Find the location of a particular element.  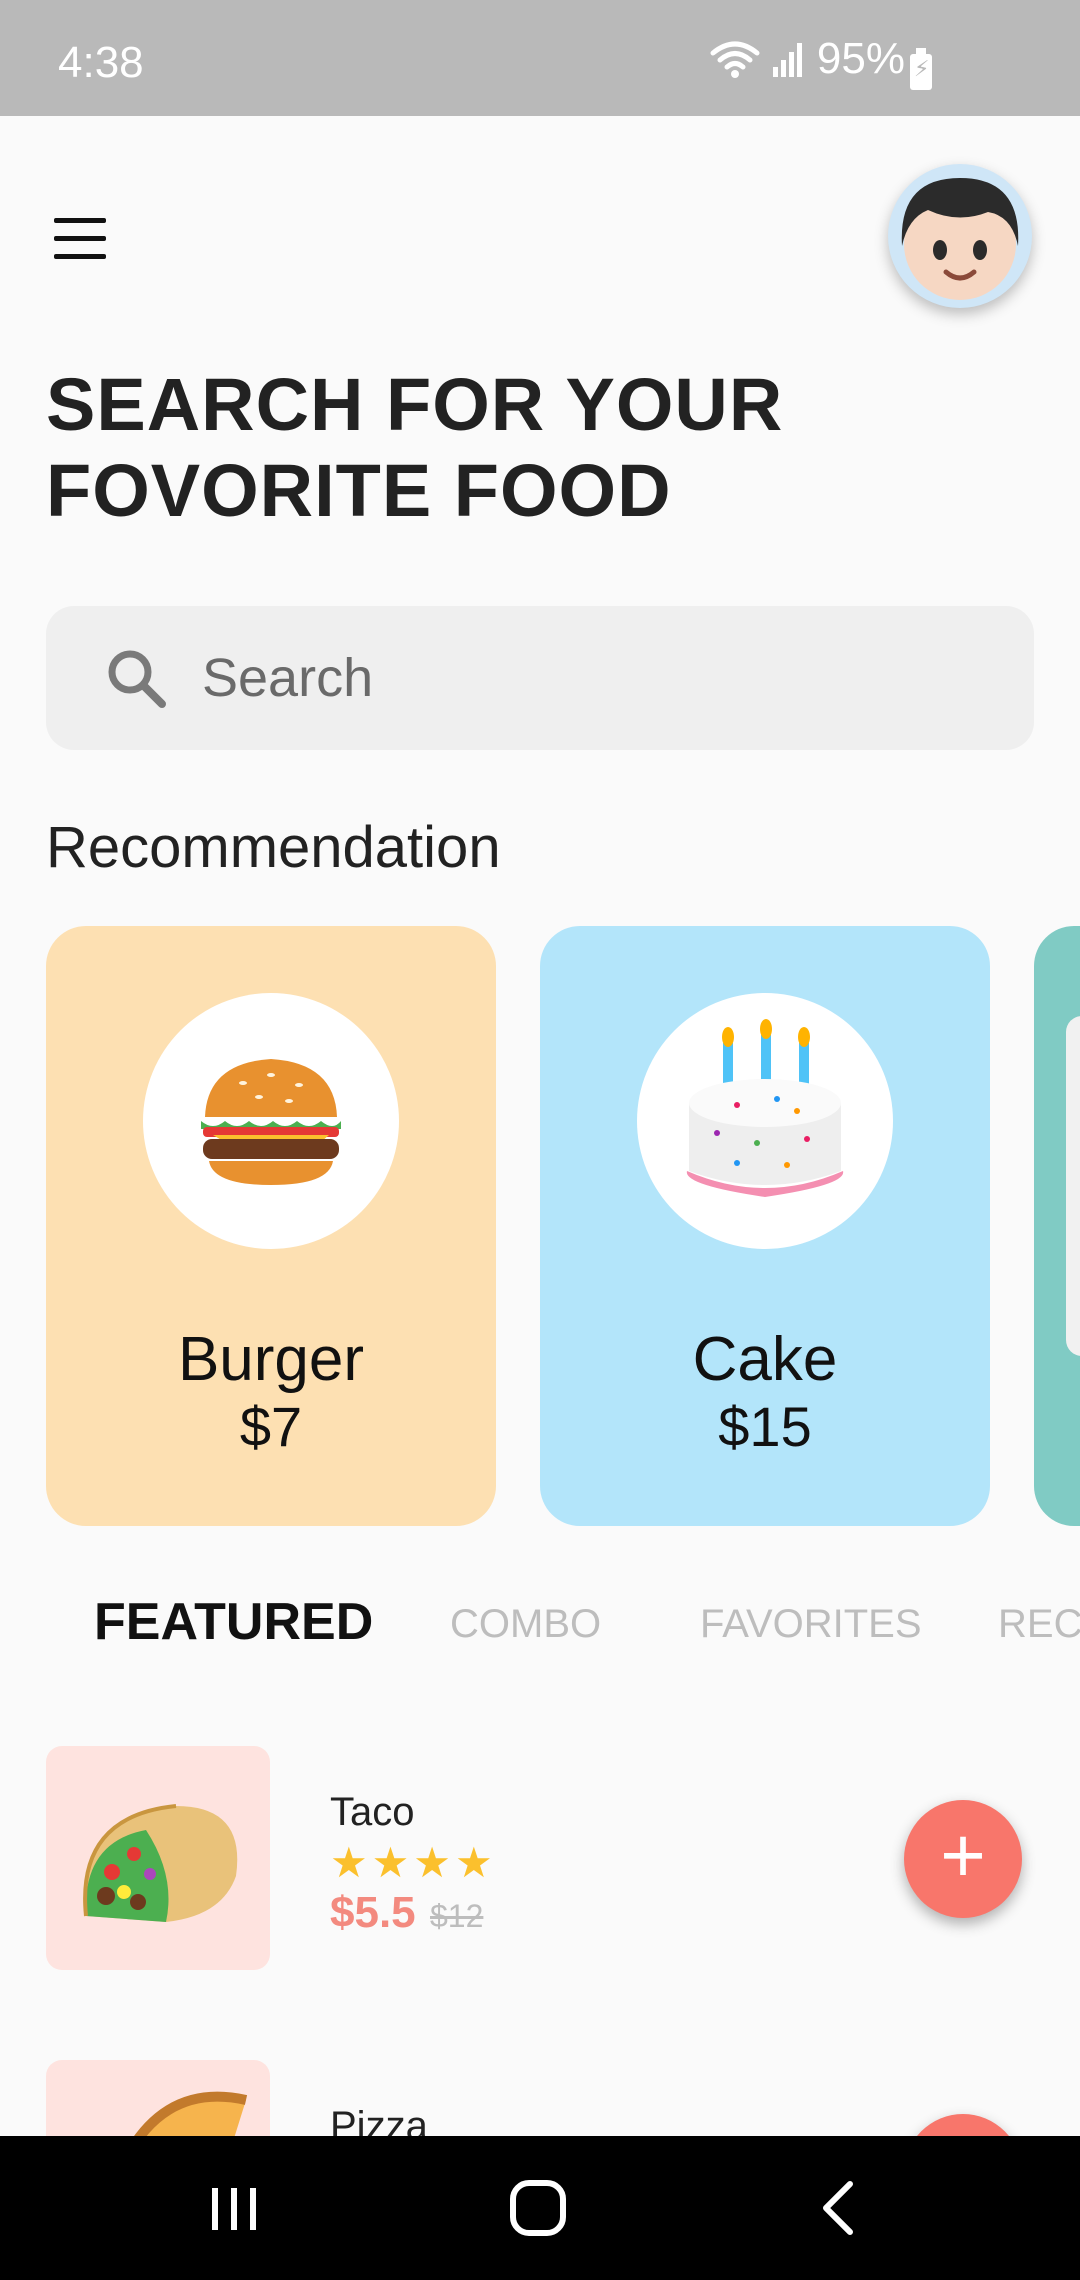

add-button: + is located at coordinates (963, 1859).